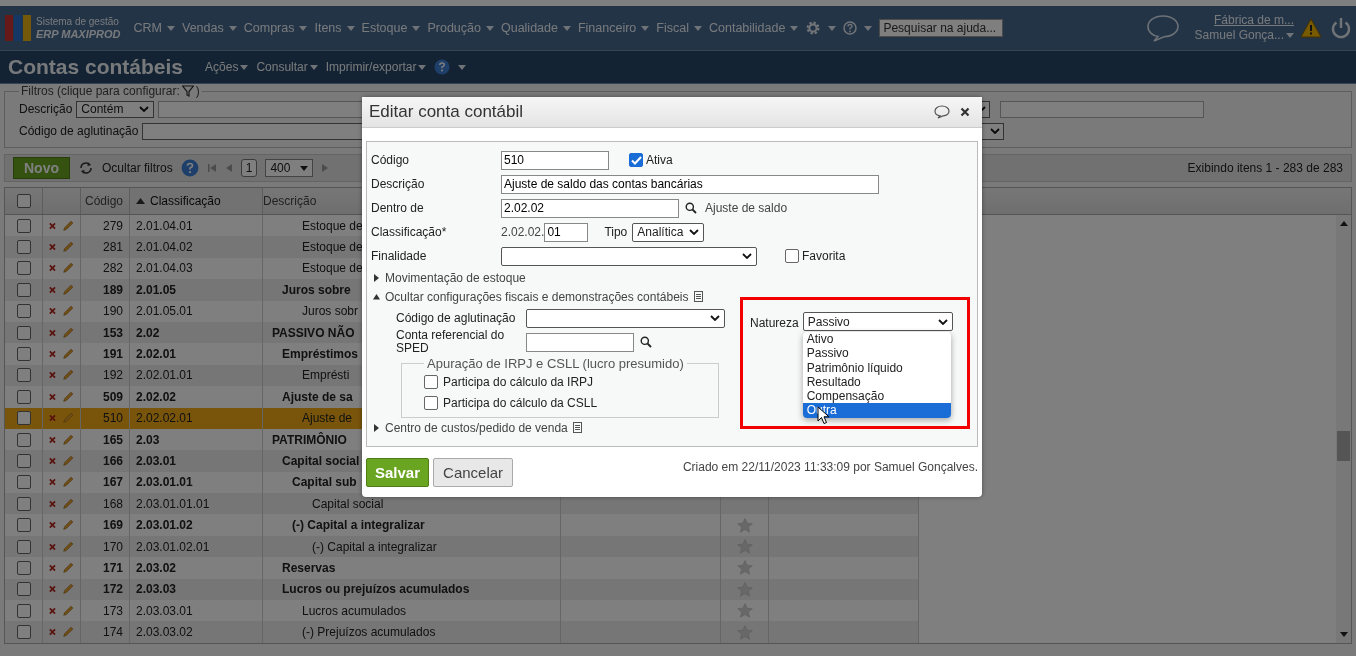 Image resolution: width=1356 pixels, height=656 pixels. What do you see at coordinates (137, 168) in the screenshot?
I see `hide-filters-link: Ocultar filtros` at bounding box center [137, 168].